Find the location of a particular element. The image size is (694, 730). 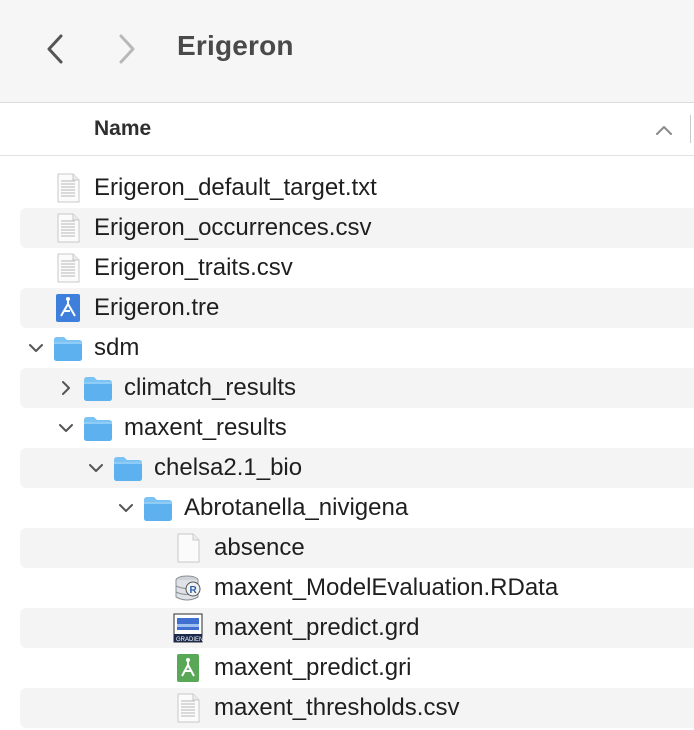

column-header: Name is located at coordinates (347, 129).